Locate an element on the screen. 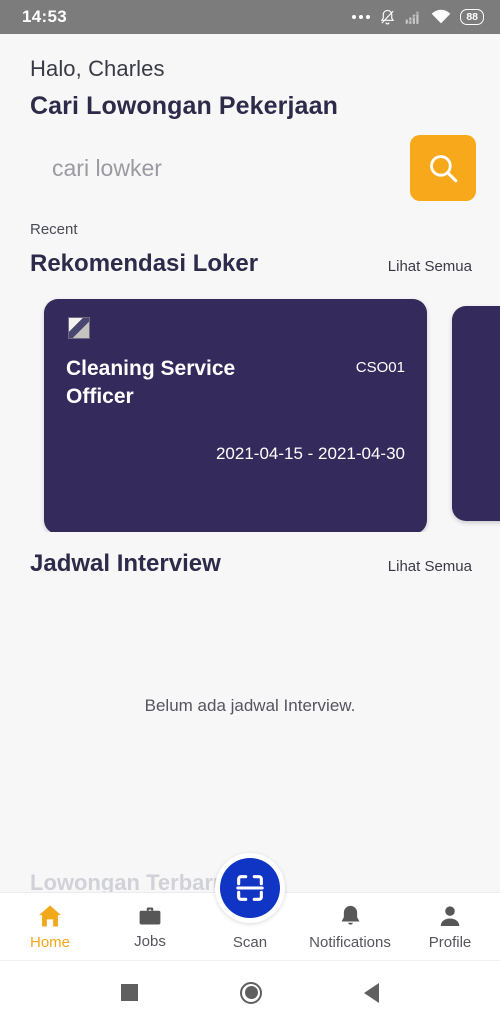 This screenshot has width=500, height=1024. status-icon-group: 88 is located at coordinates (418, 17).